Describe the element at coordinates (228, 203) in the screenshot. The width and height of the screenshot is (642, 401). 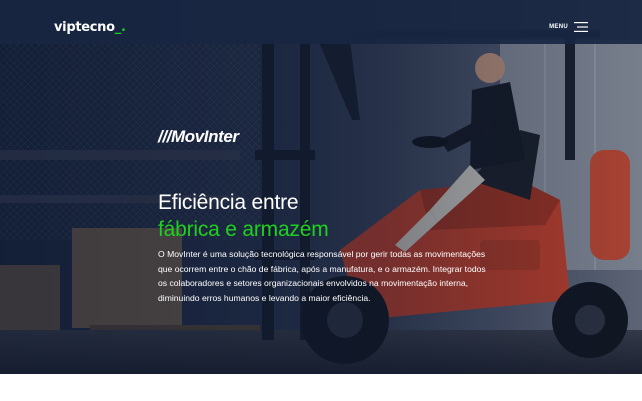
I see `headline-line-1: Eficiência entre` at that location.